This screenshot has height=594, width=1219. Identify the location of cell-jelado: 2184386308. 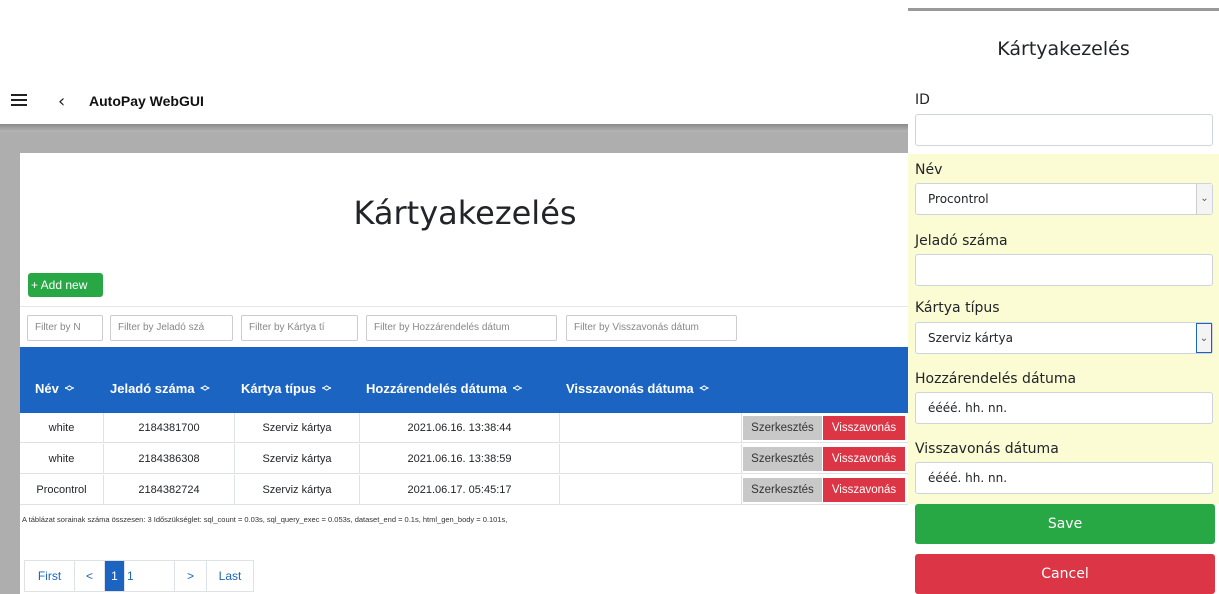
(169, 459).